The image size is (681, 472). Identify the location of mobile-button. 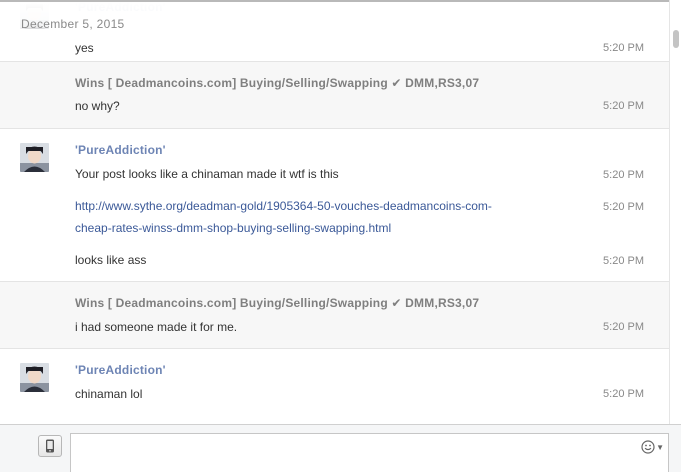
(50, 446).